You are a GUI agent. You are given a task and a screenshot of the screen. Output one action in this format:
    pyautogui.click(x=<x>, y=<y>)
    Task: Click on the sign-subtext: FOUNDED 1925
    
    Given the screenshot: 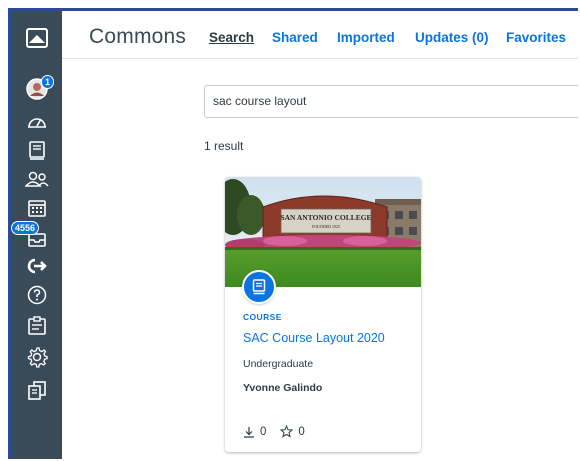 What is the action you would take?
    pyautogui.click(x=326, y=226)
    